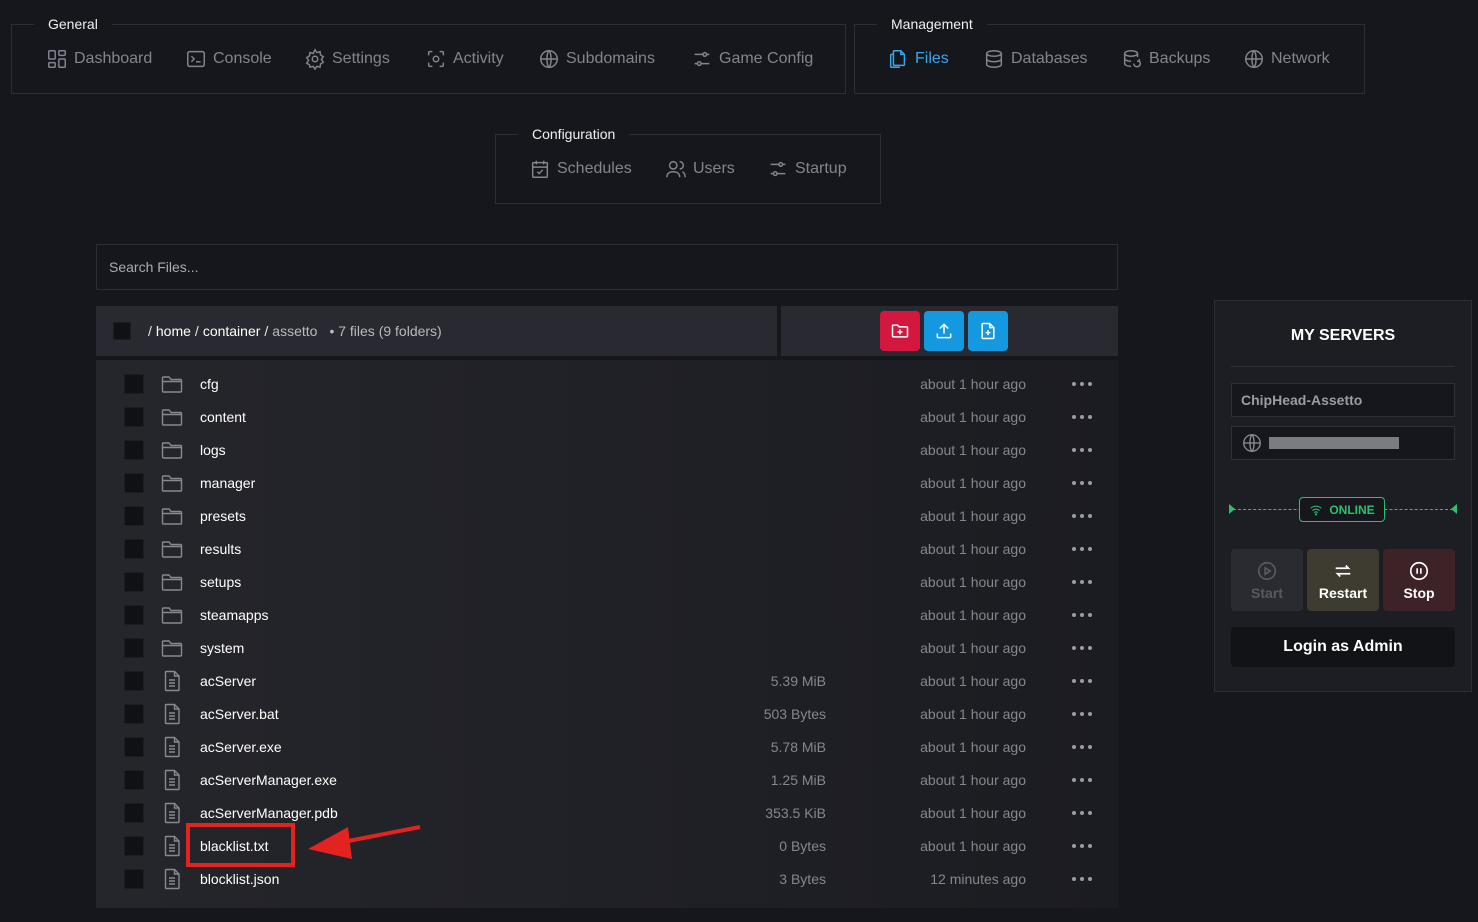  Describe the element at coordinates (802, 878) in the screenshot. I see `file-size: 3 Bytes` at that location.